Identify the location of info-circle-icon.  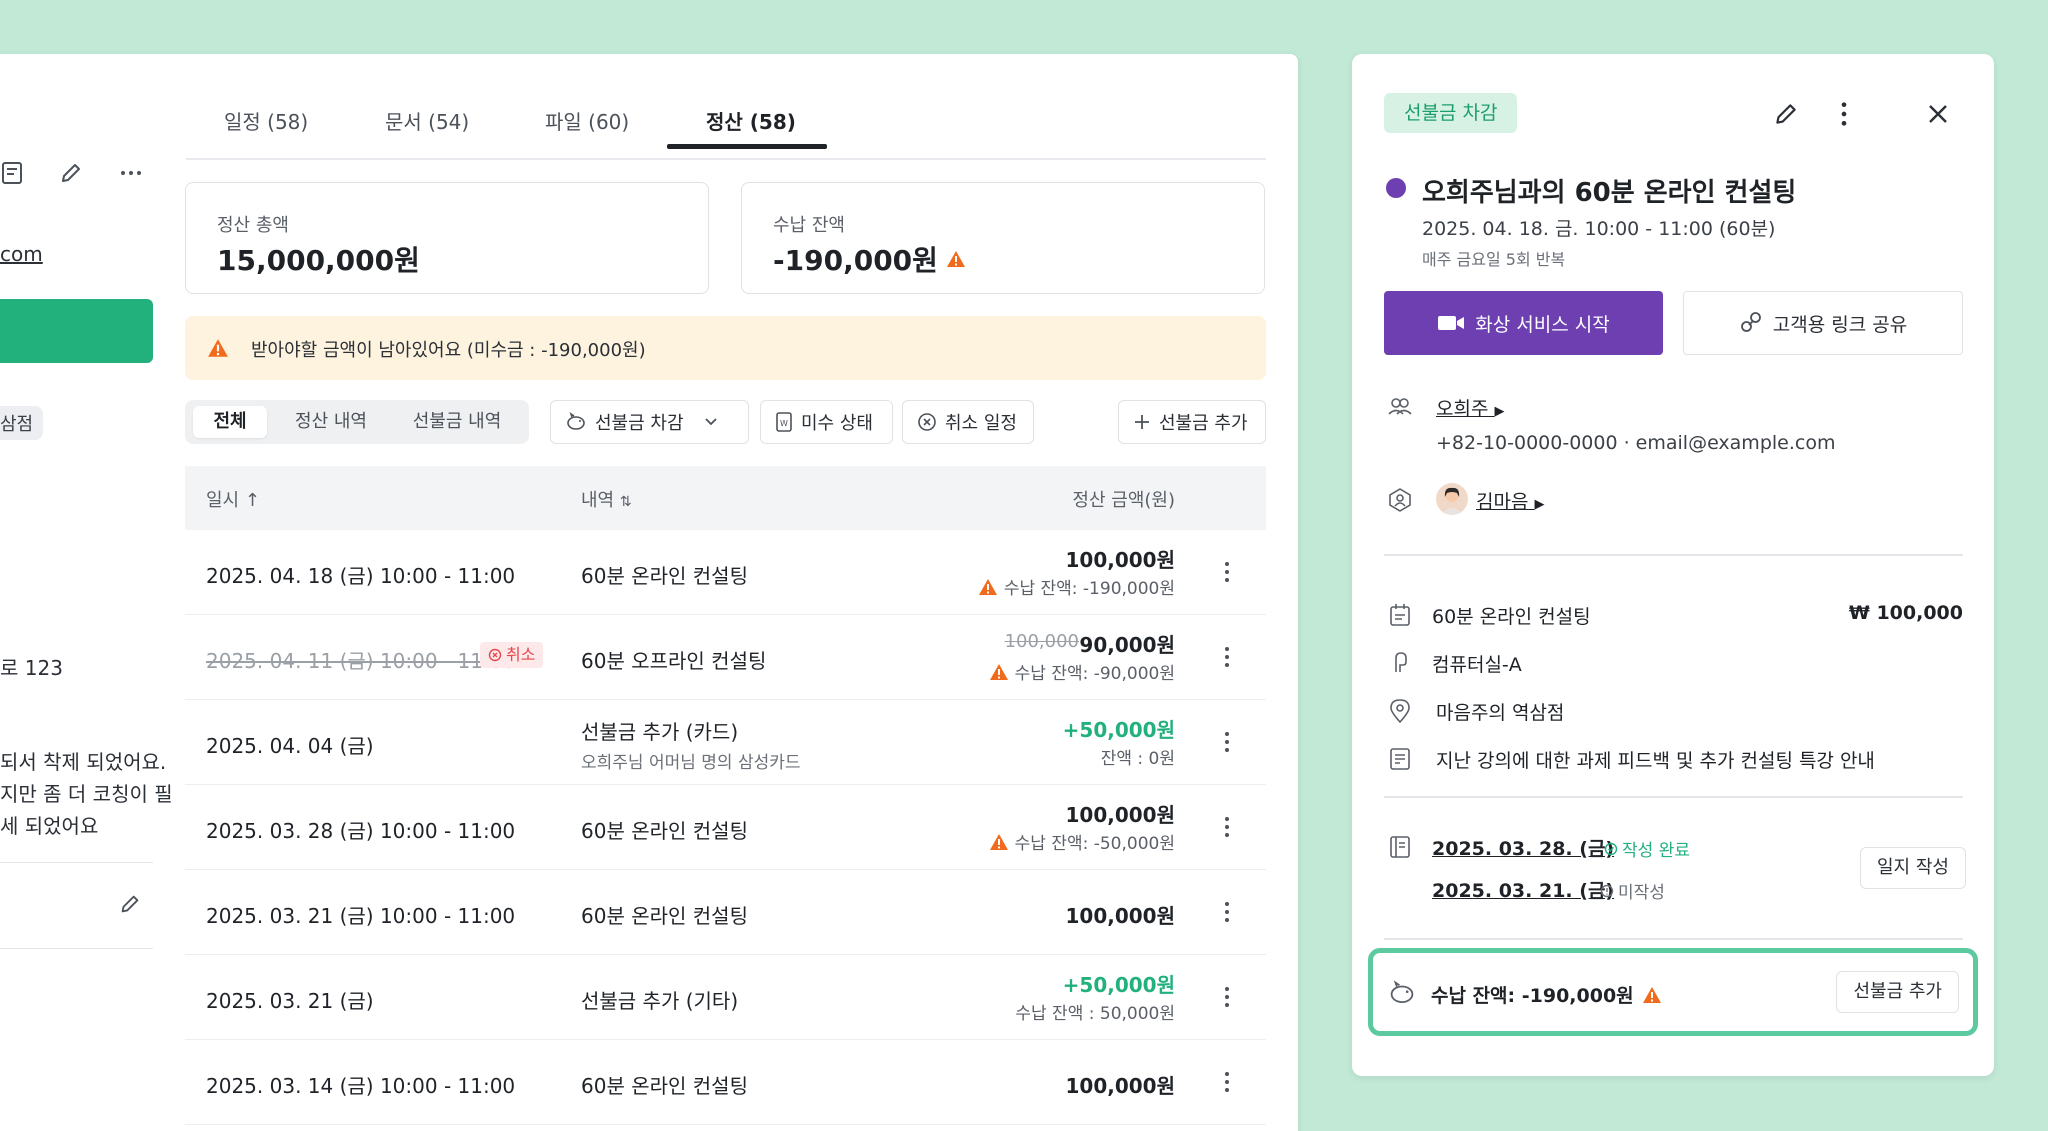
(1607, 890).